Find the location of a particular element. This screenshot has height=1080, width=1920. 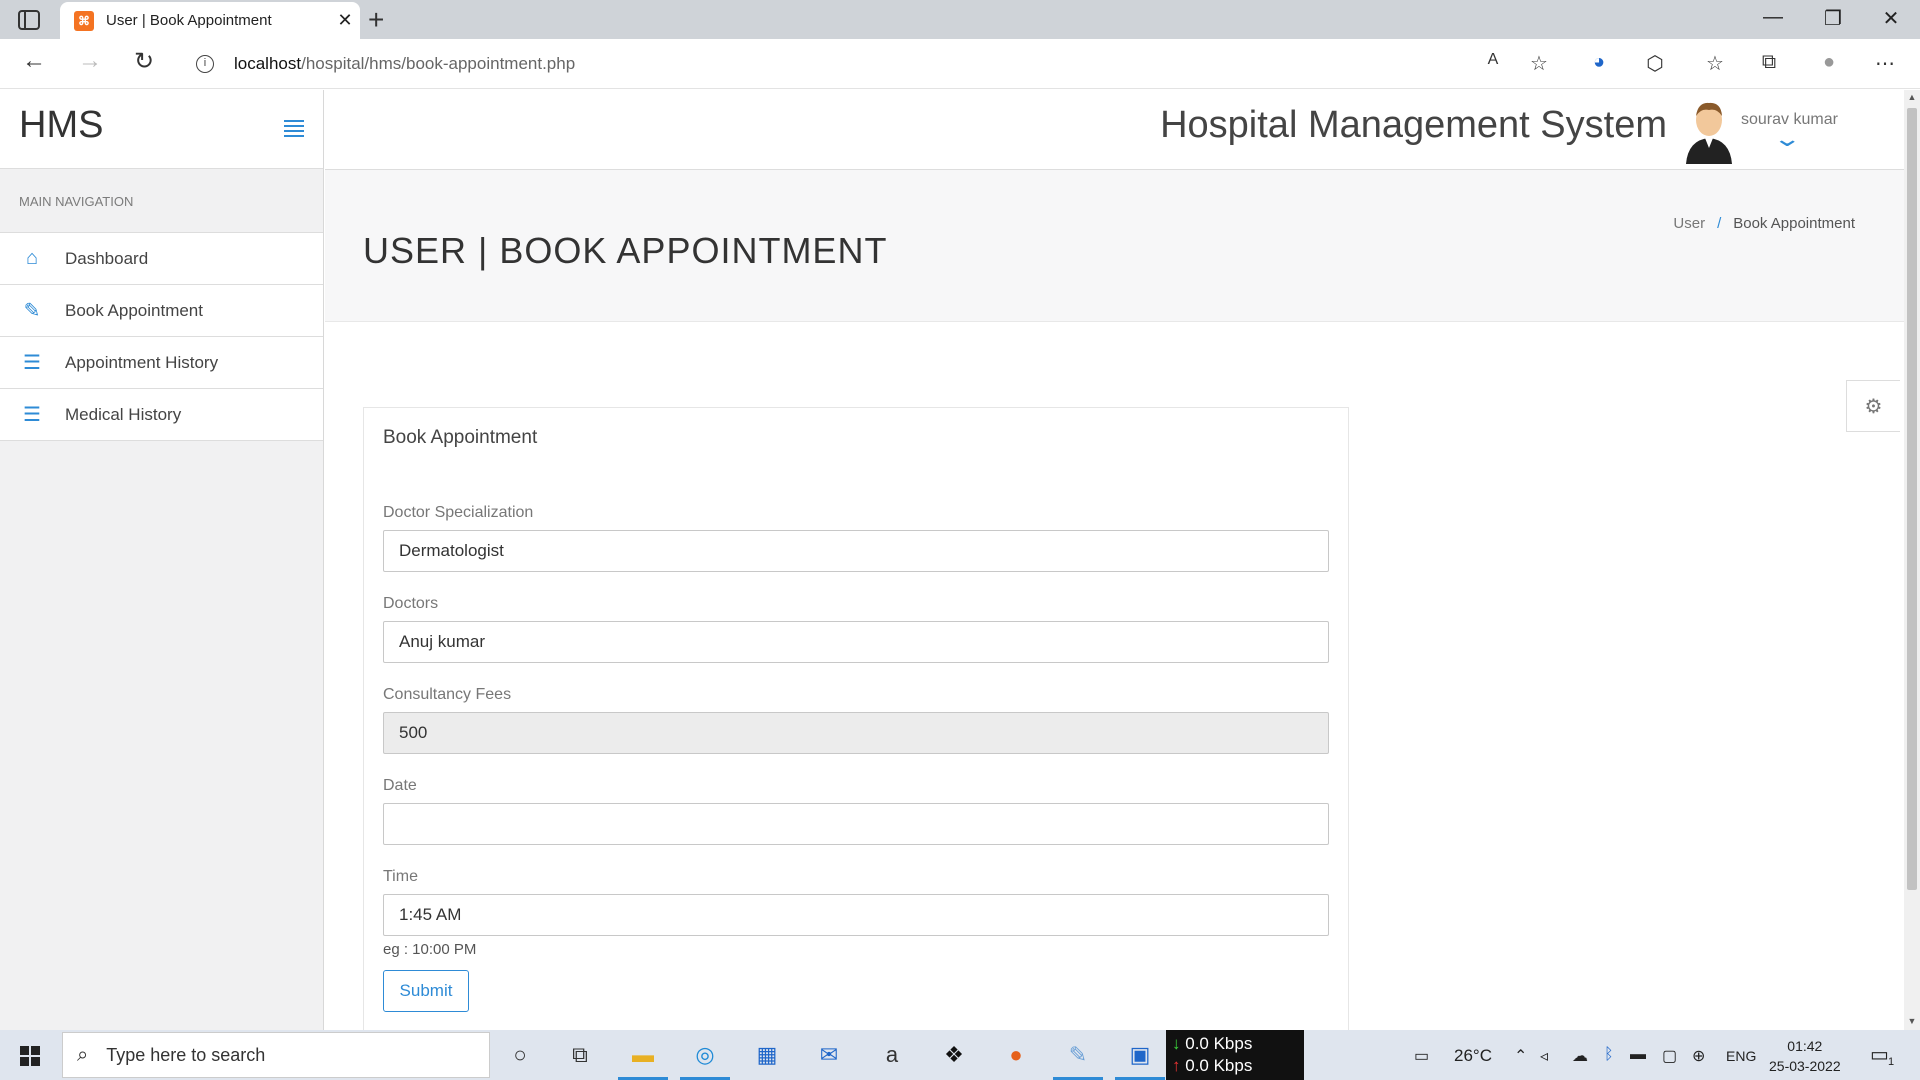

xampp-favicon-icon: ⌘ is located at coordinates (84, 20).